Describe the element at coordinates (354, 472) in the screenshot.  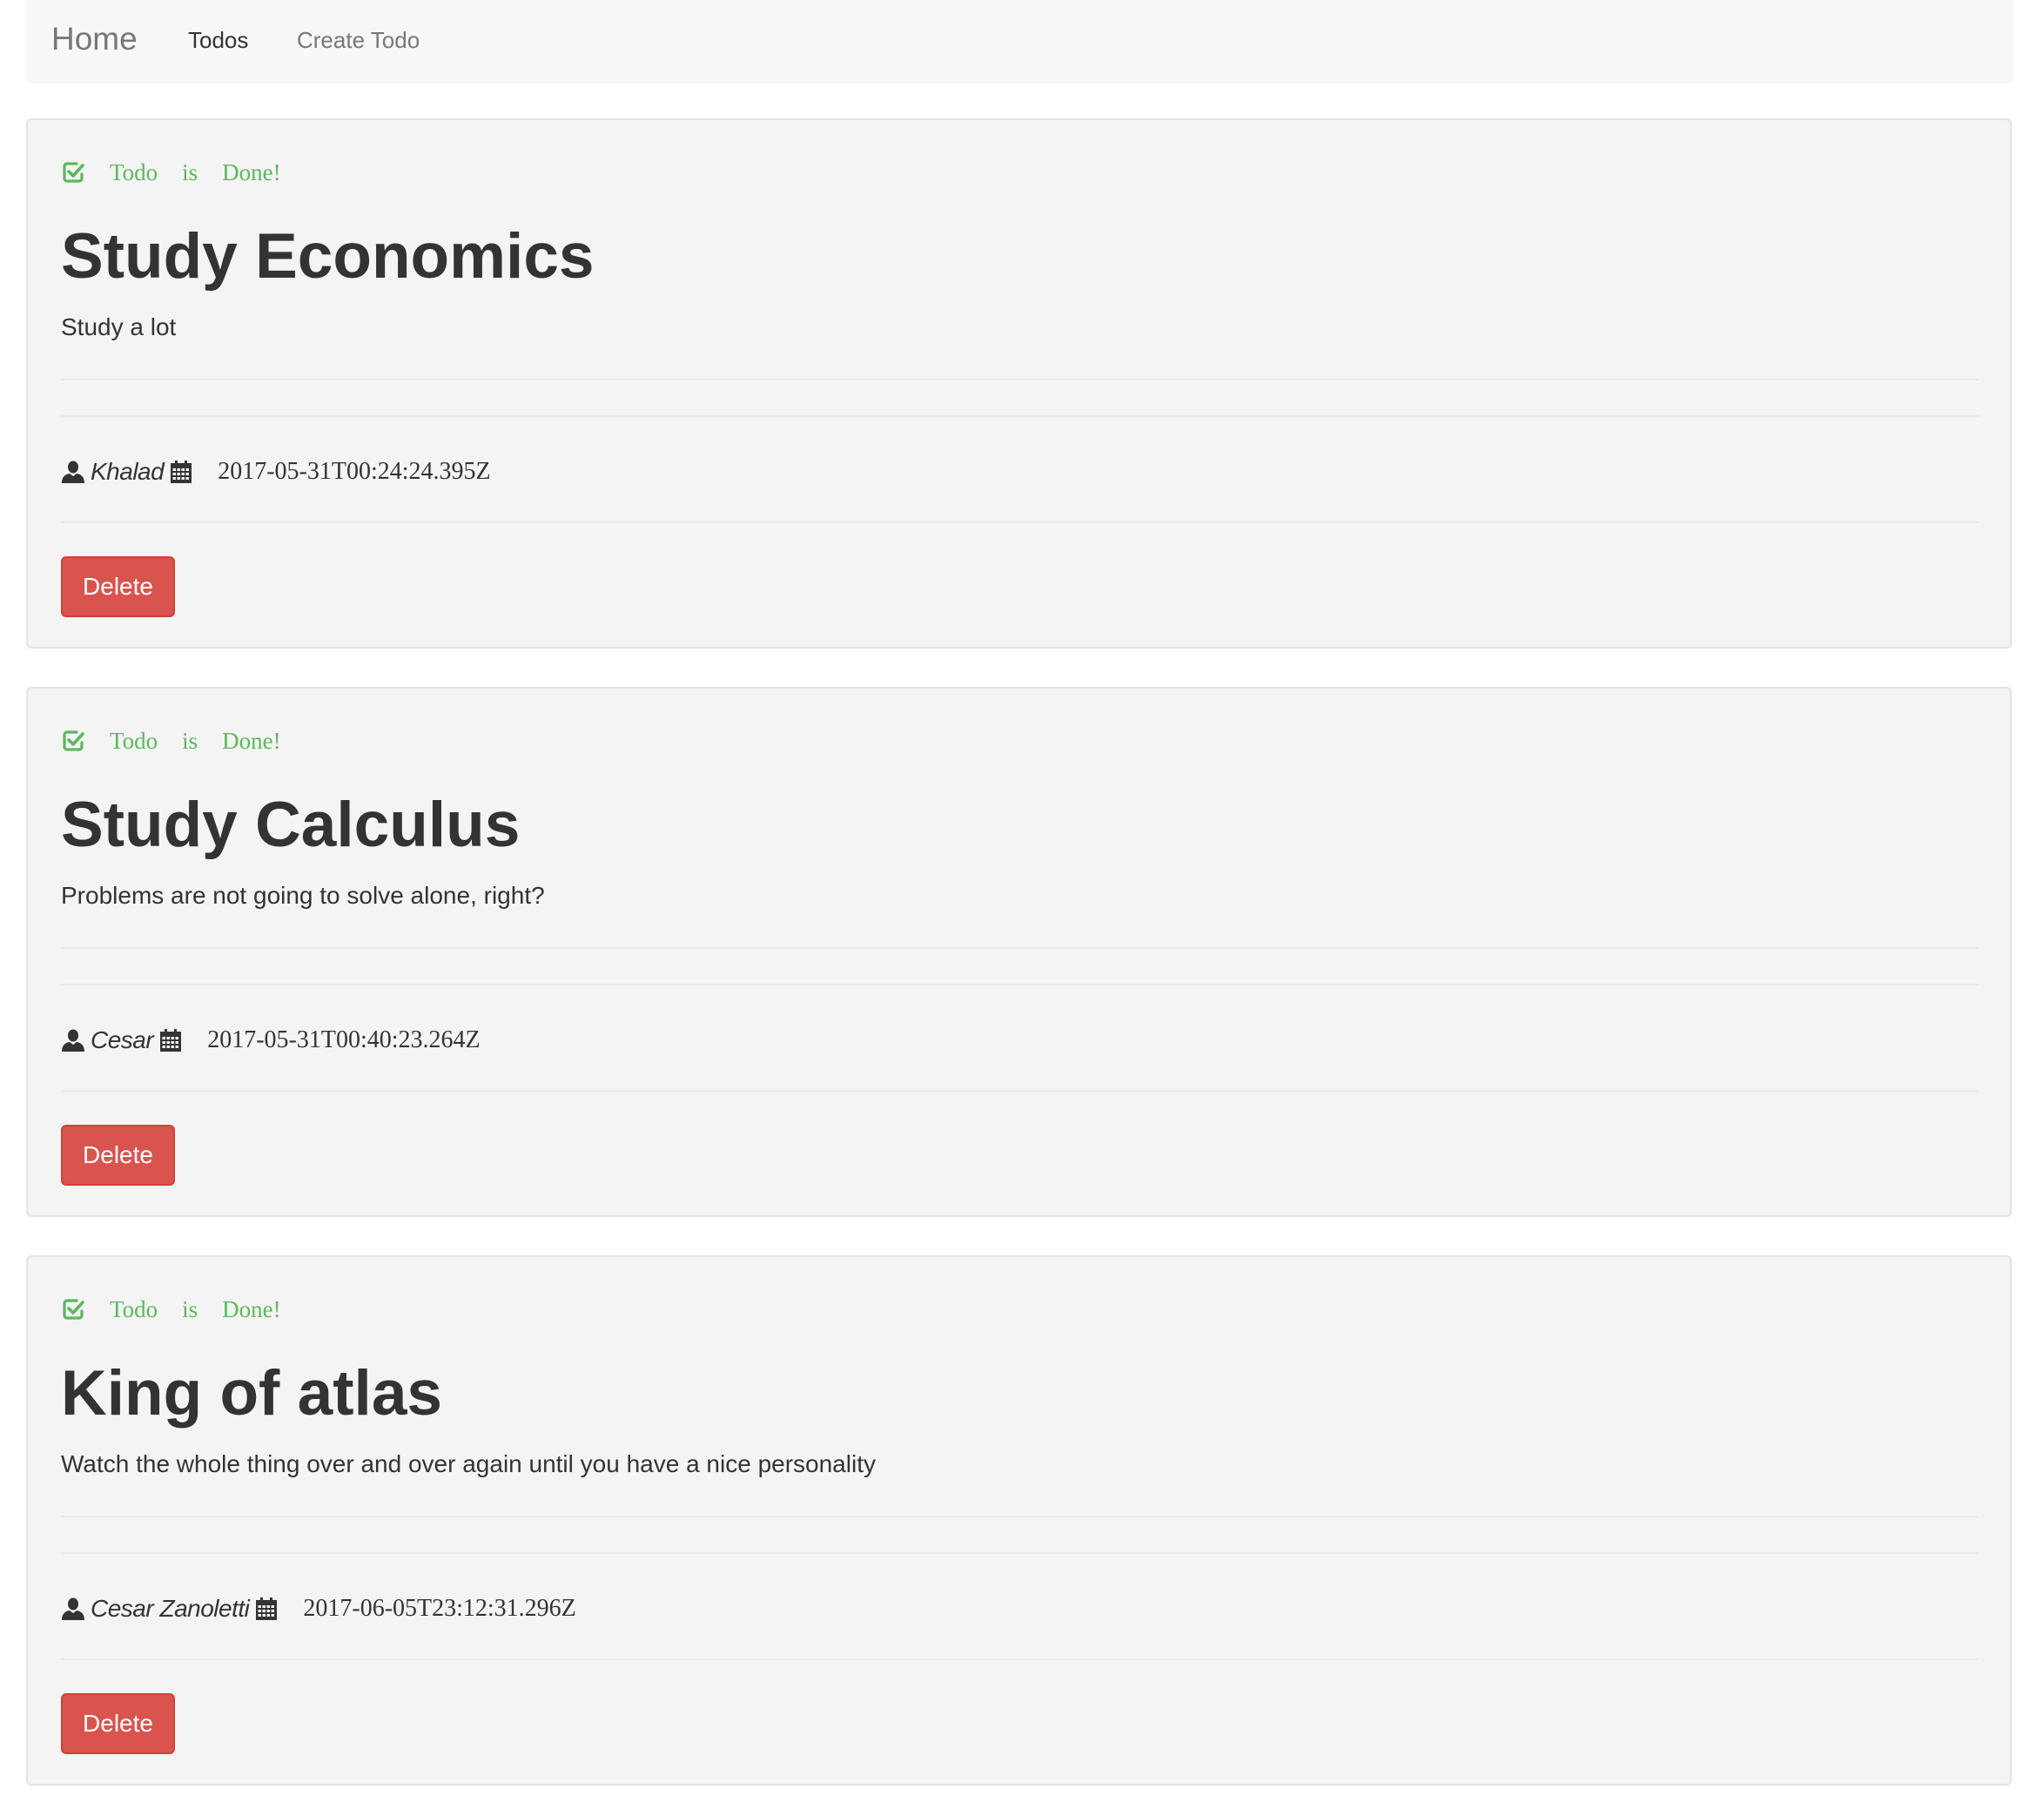
I see `todo-date: 2017-05-31T00:24:24.395Z` at that location.